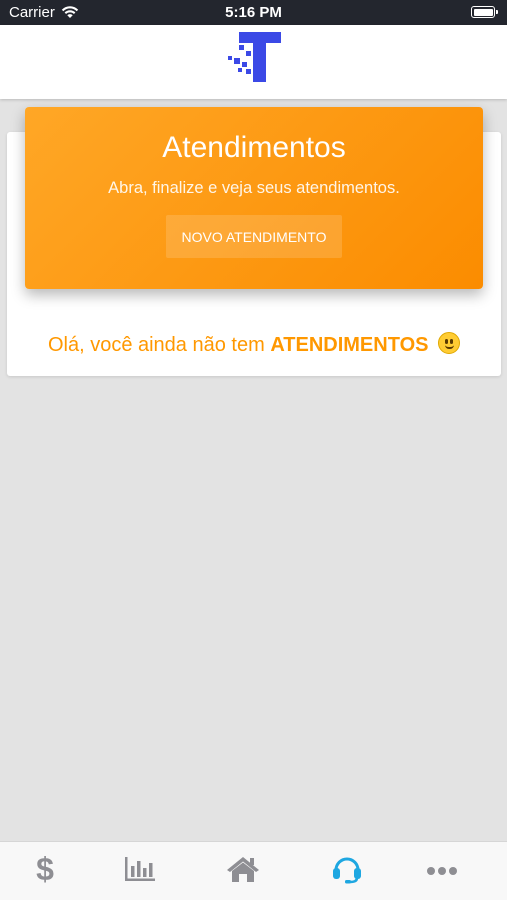 The width and height of the screenshot is (507, 900). I want to click on headset-icon, so click(347, 871).